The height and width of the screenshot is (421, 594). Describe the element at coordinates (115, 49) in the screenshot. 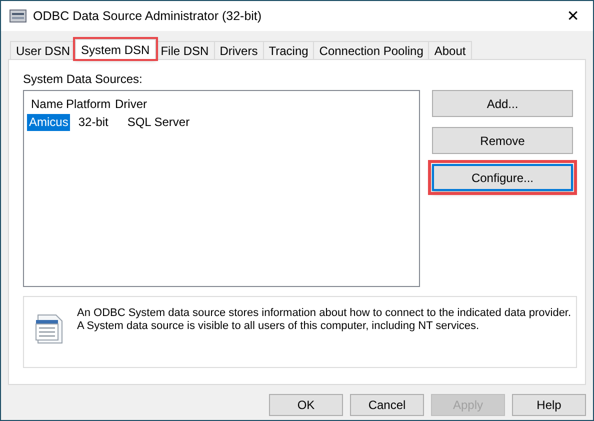

I see `tab: System DSN` at that location.